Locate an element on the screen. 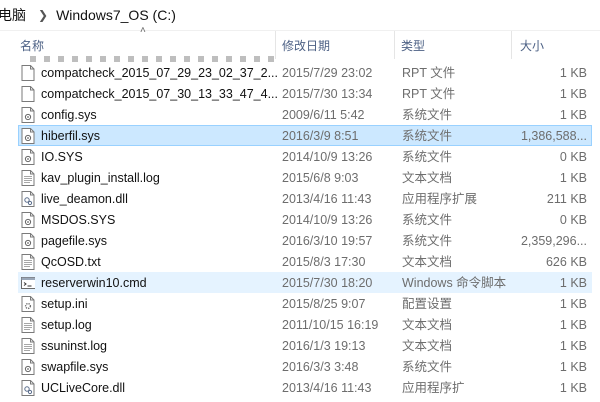  file-name: IO.SYS is located at coordinates (62, 157).